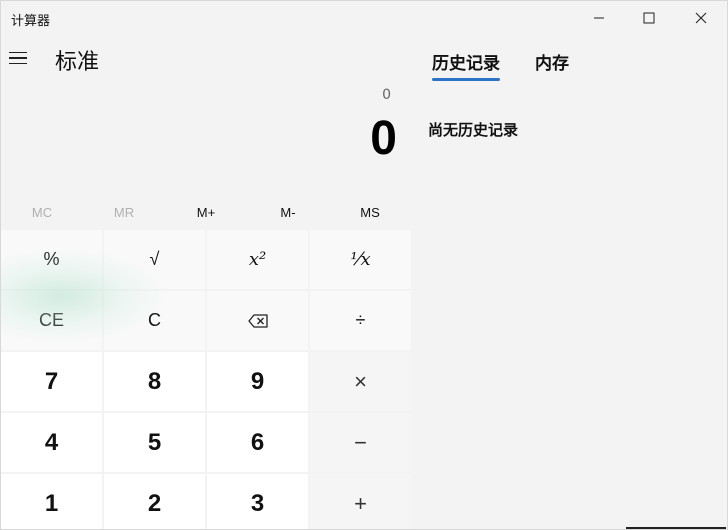 This screenshot has height=530, width=728. What do you see at coordinates (360, 442) in the screenshot?
I see `minus-button: −` at bounding box center [360, 442].